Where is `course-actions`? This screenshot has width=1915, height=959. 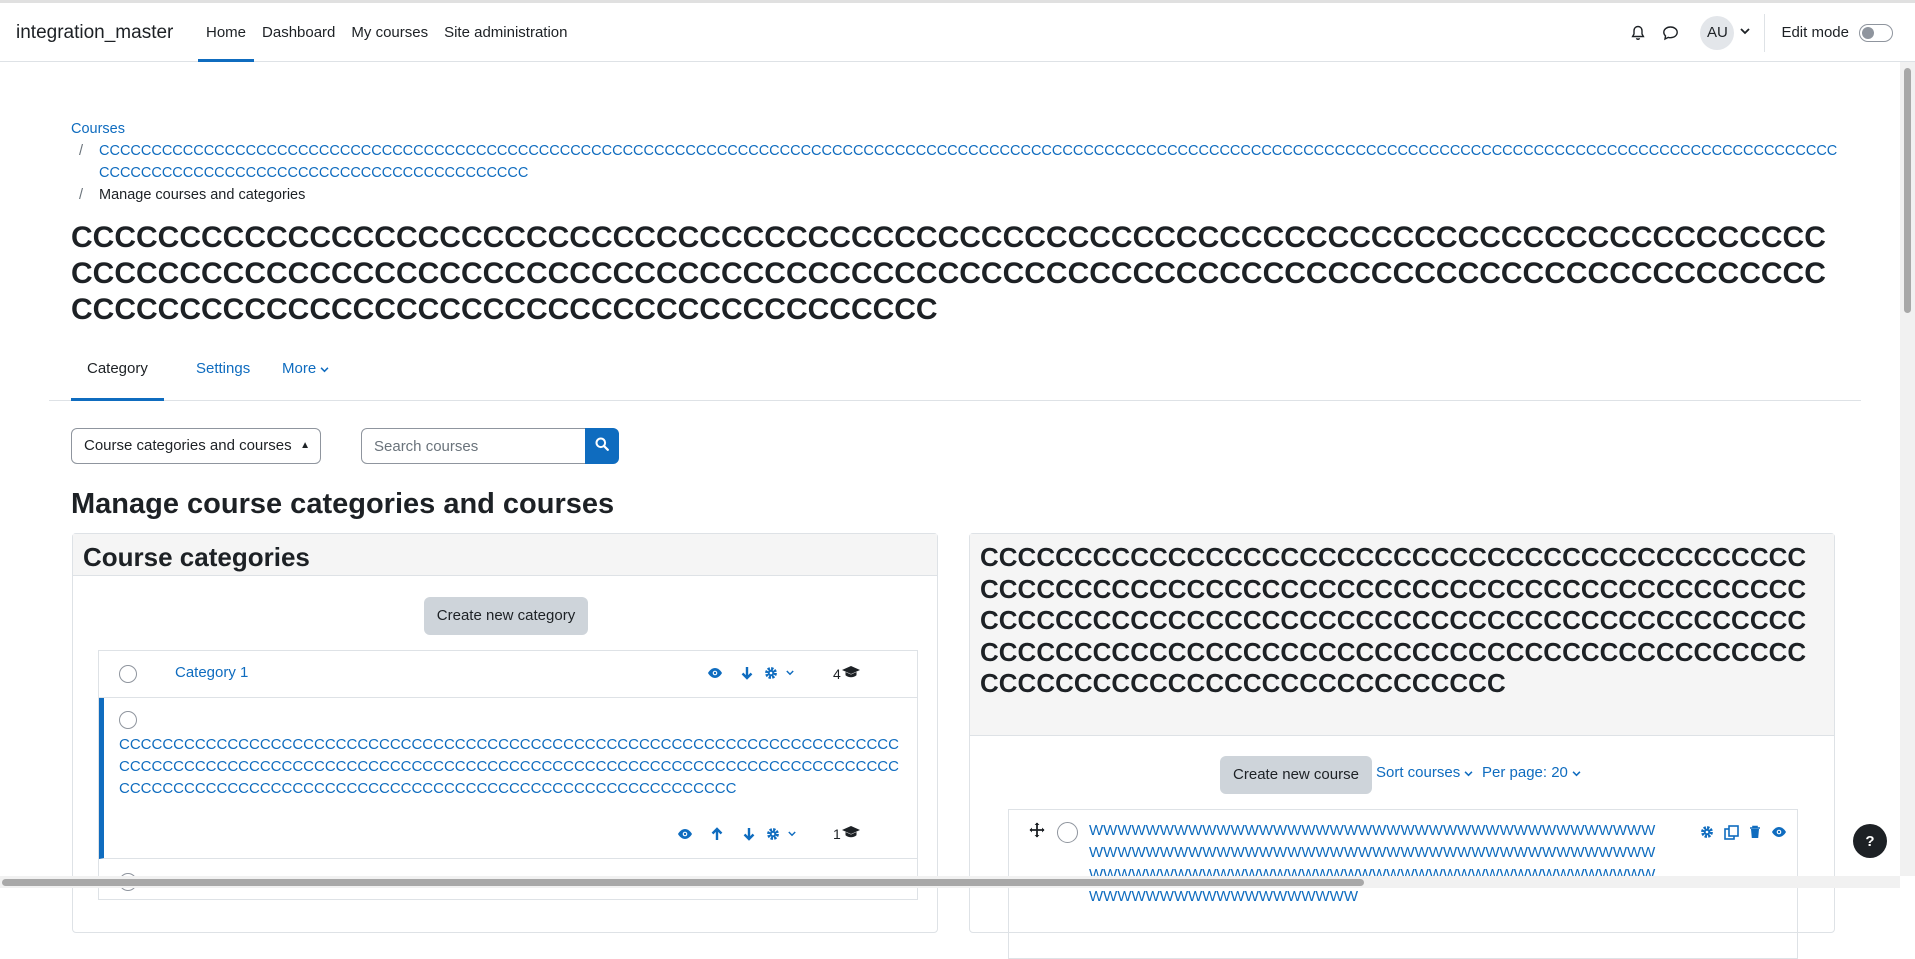
course-actions is located at coordinates (1743, 832).